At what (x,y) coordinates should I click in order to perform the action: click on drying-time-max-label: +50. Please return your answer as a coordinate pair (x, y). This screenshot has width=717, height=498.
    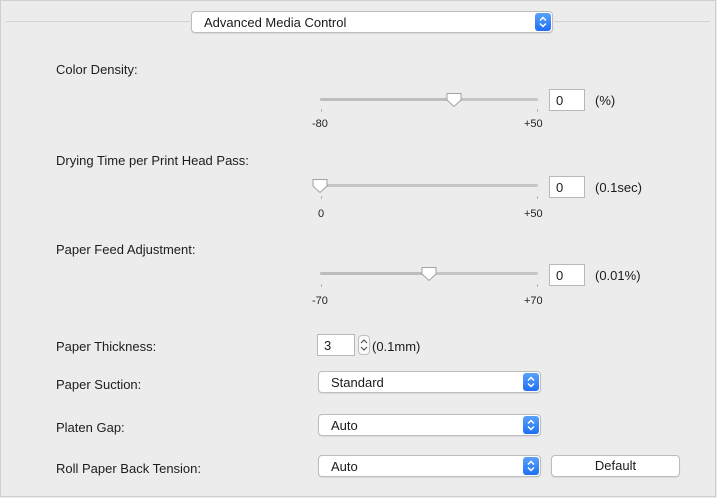
    Looking at the image, I should click on (533, 214).